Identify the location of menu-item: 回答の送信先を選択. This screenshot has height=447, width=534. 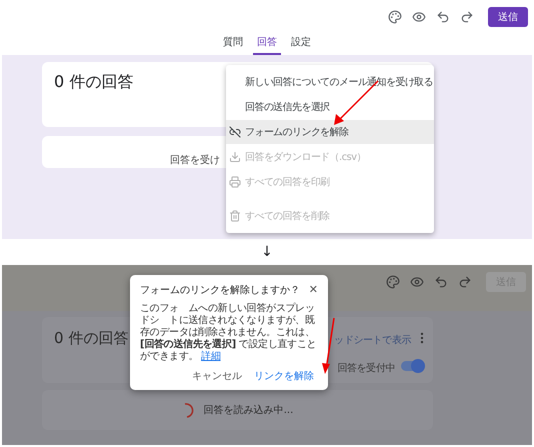
(330, 107).